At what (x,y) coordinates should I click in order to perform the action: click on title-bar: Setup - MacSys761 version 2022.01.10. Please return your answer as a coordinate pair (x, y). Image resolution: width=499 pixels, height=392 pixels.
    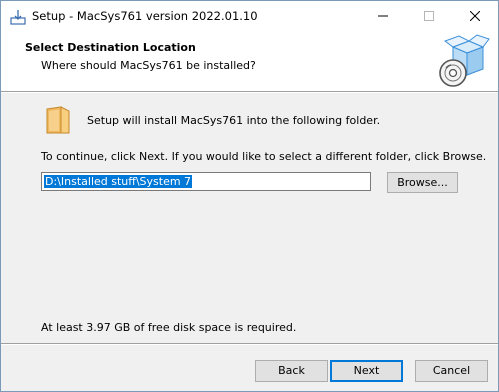
    Looking at the image, I should click on (249, 16).